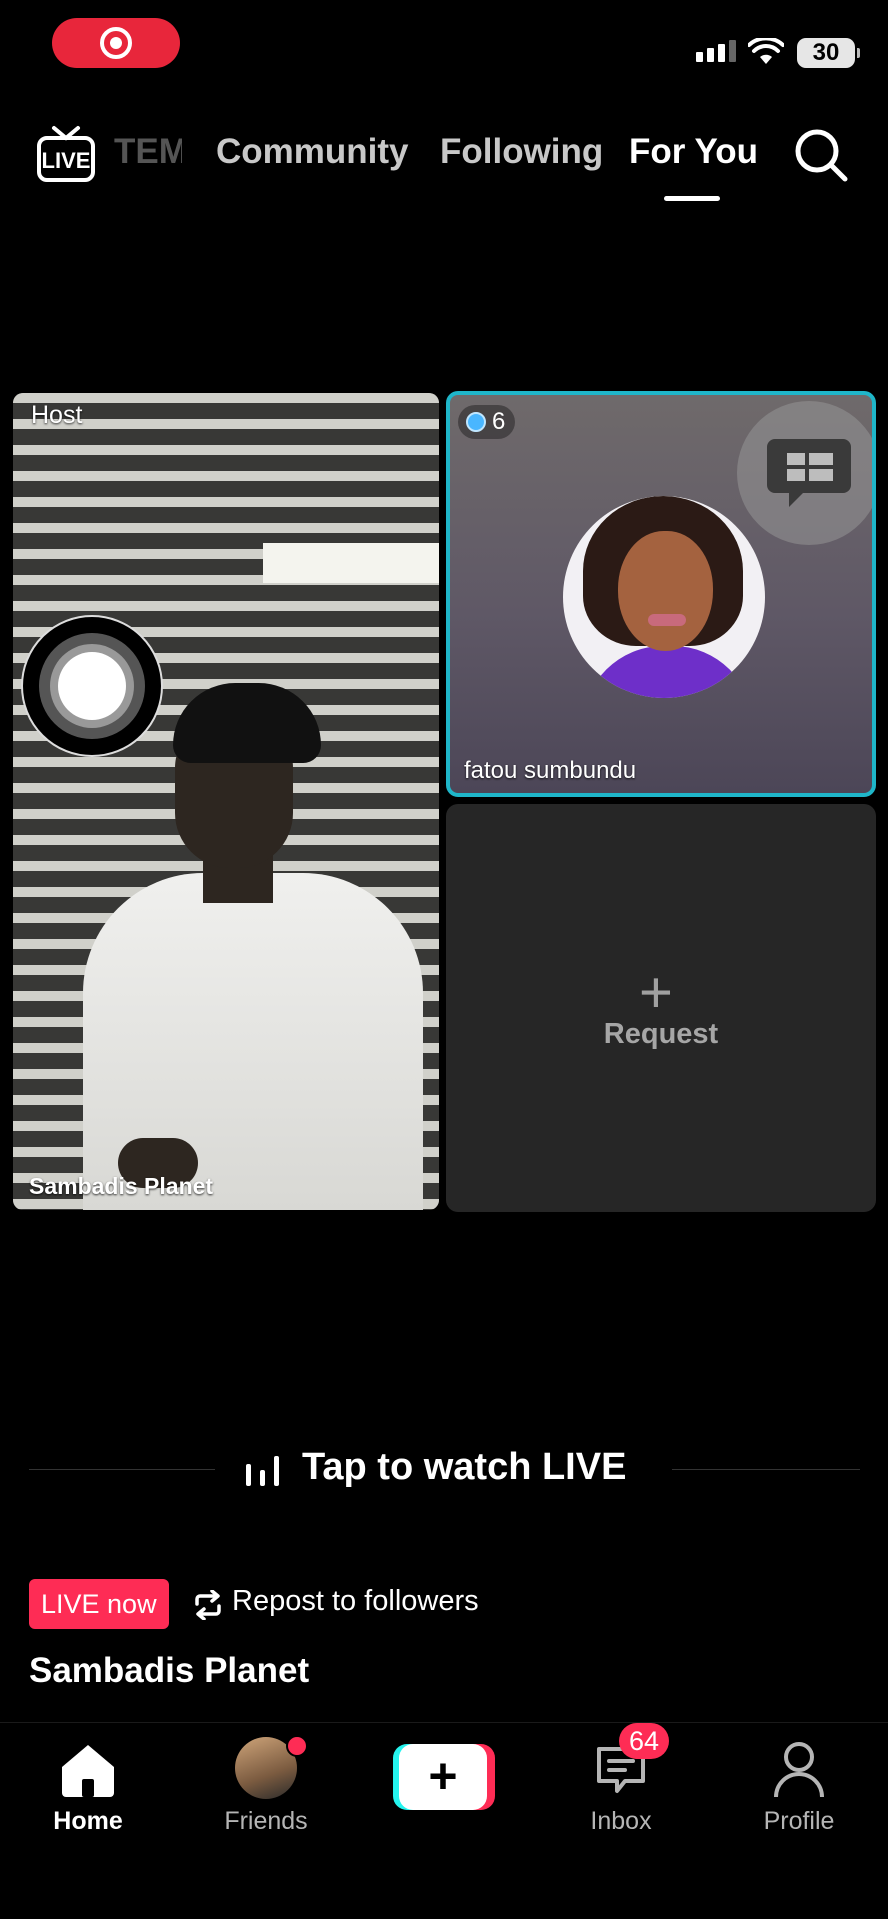 This screenshot has width=888, height=1919. I want to click on request-guest-slot: + Request, so click(661, 1008).